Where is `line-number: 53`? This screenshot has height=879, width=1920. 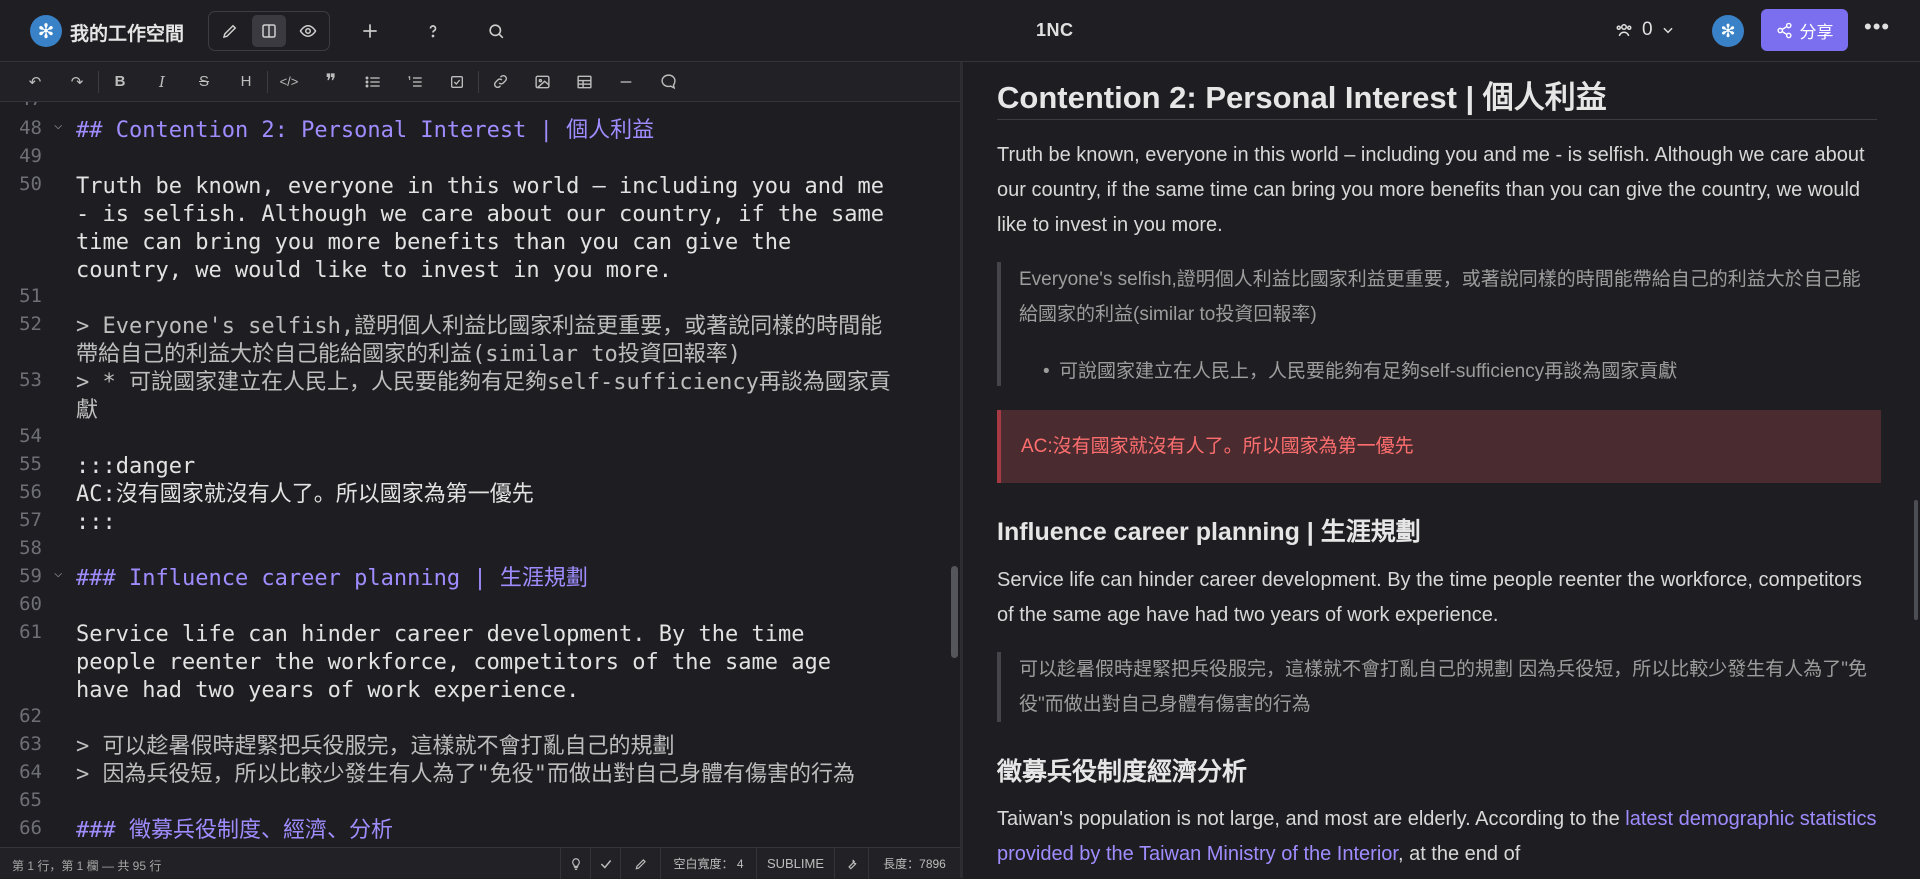
line-number: 53 is located at coordinates (30, 380).